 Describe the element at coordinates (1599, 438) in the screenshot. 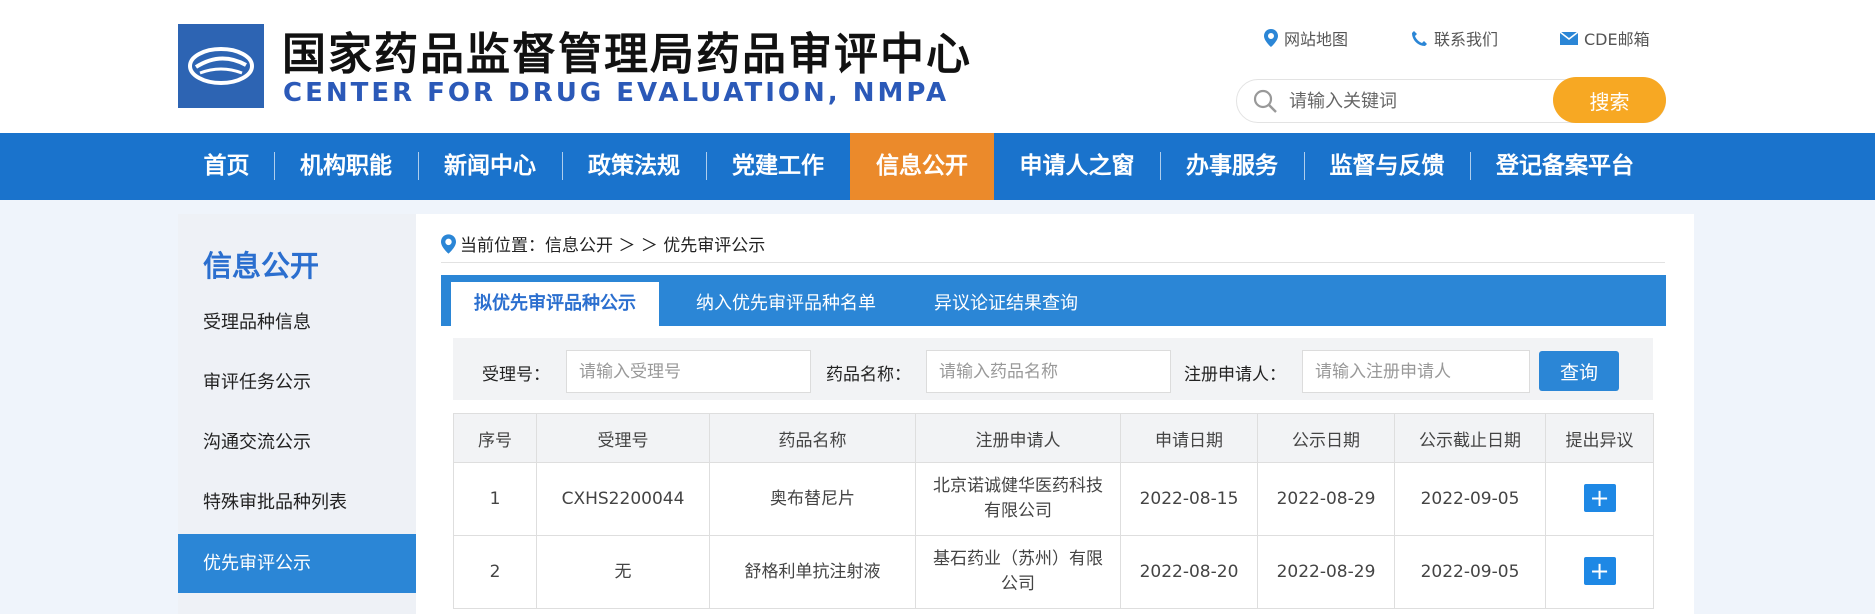

I see `column-header-objection: 提出异议` at that location.